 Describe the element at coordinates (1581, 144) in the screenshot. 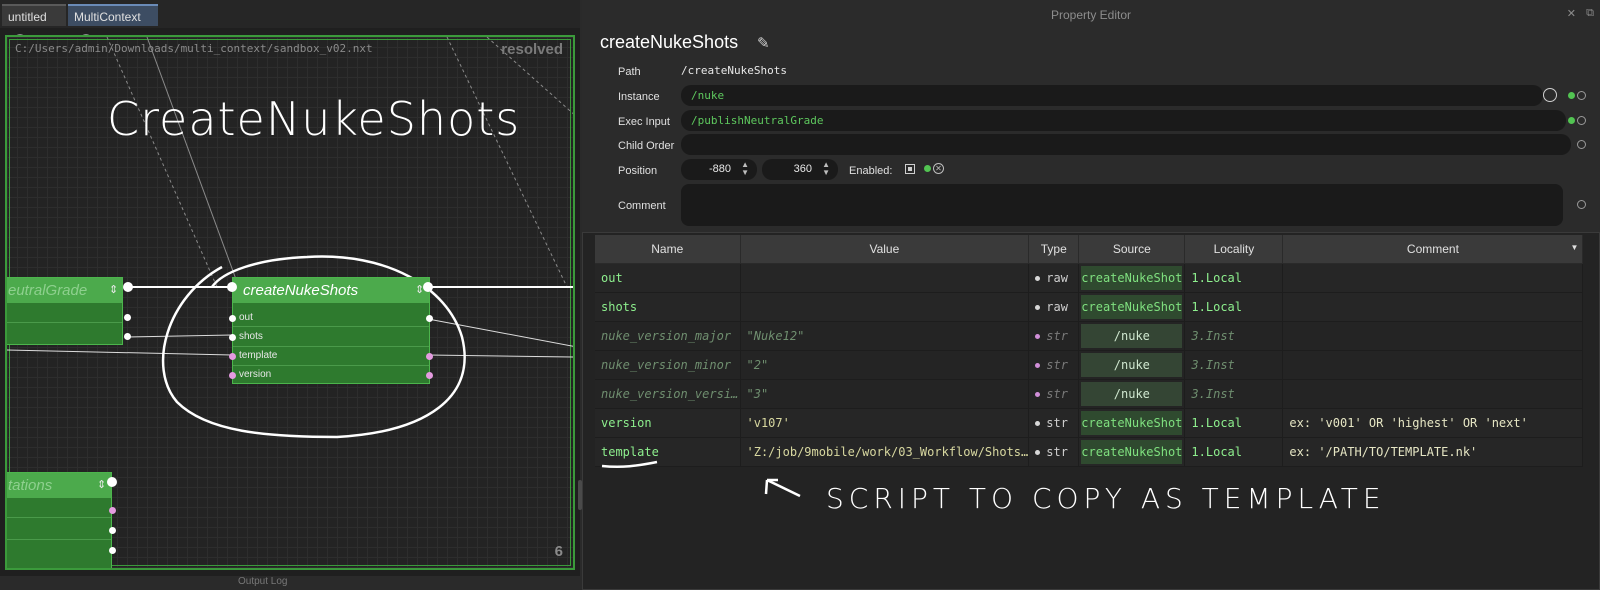

I see `child-order-revert-icon` at that location.